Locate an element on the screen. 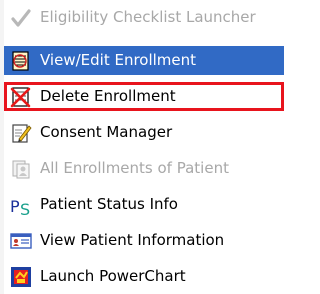 The image size is (320, 294). menu-item-label: Launch PowerChart is located at coordinates (113, 276).